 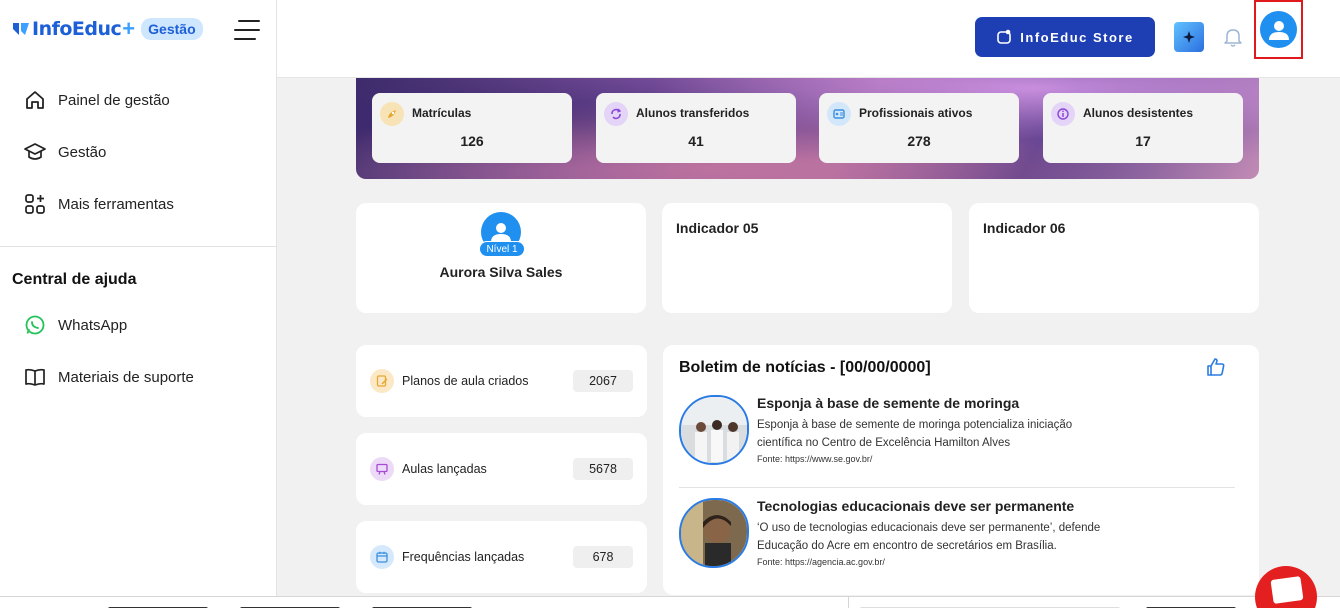 I want to click on level-badge: Nível 1, so click(x=502, y=249).